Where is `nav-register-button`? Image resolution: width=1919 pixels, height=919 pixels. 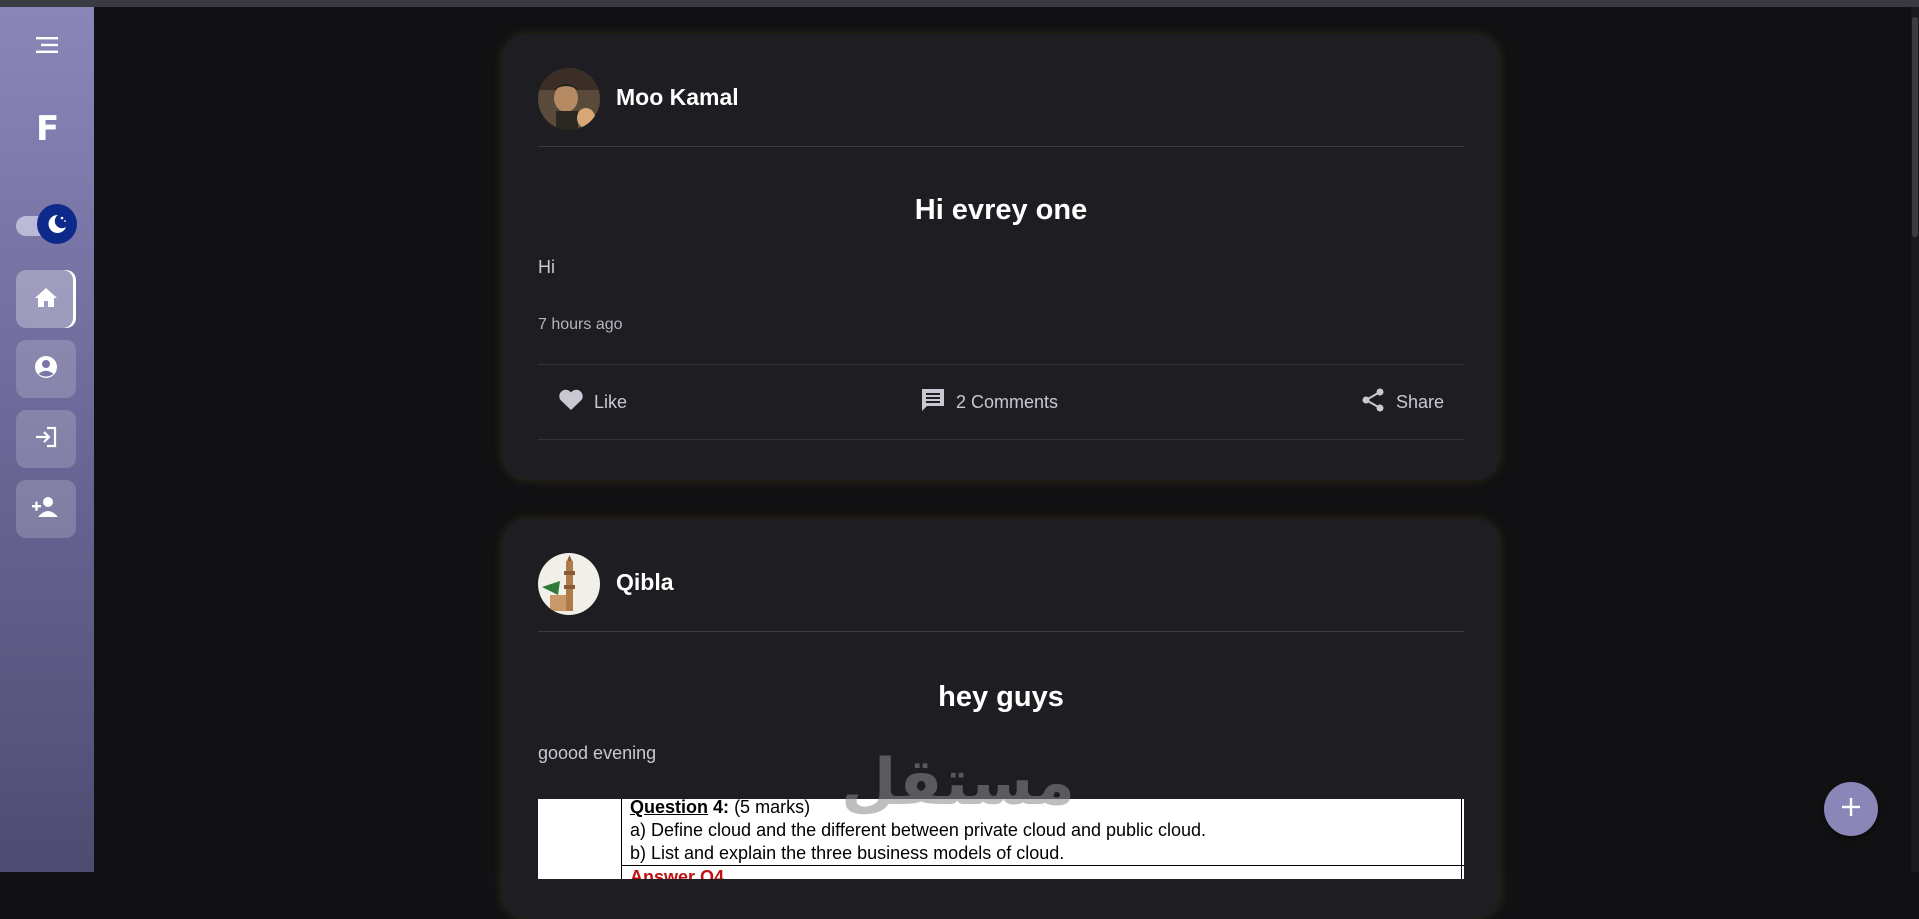
nav-register-button is located at coordinates (46, 509).